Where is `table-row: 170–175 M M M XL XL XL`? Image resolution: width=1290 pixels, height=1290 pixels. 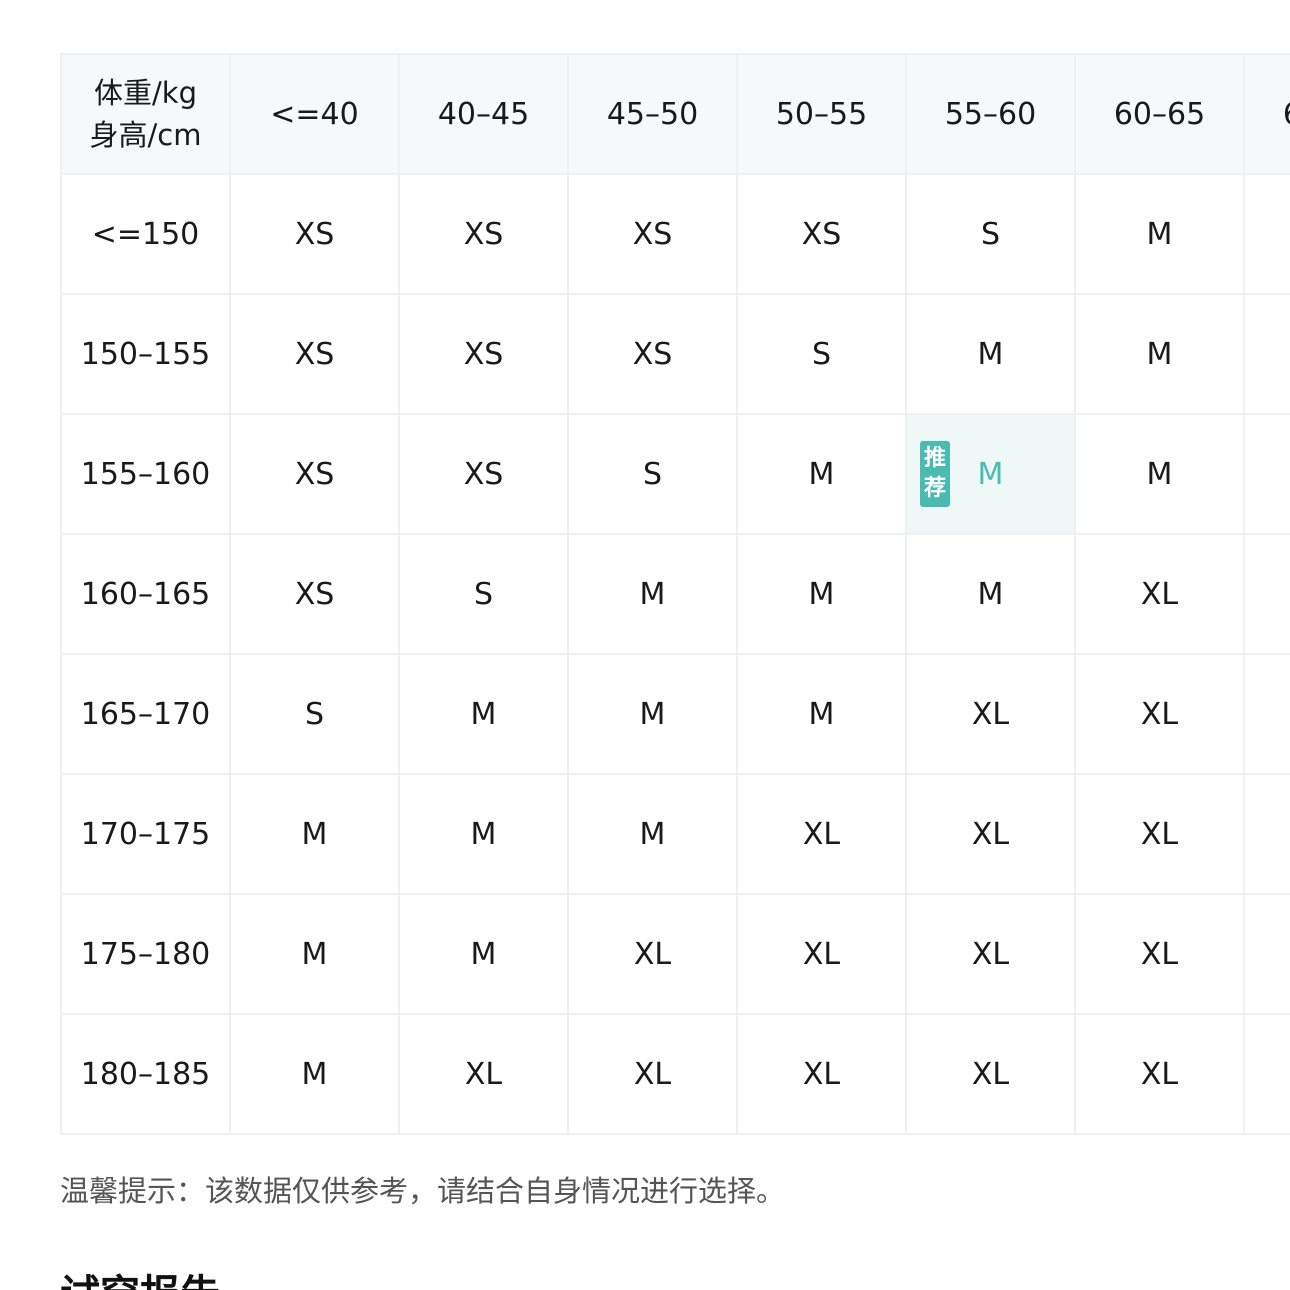 table-row: 170–175 M M M XL XL XL is located at coordinates (675, 834).